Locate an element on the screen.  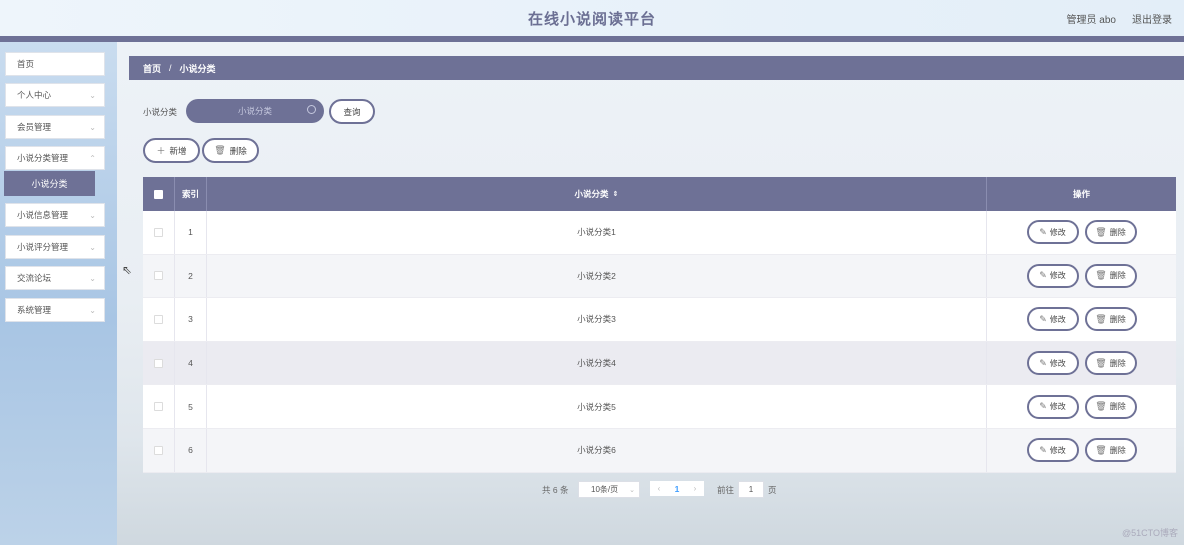
sidebar-item-rating: 小说评分管理 ⌄ is located at coordinates (55, 247).